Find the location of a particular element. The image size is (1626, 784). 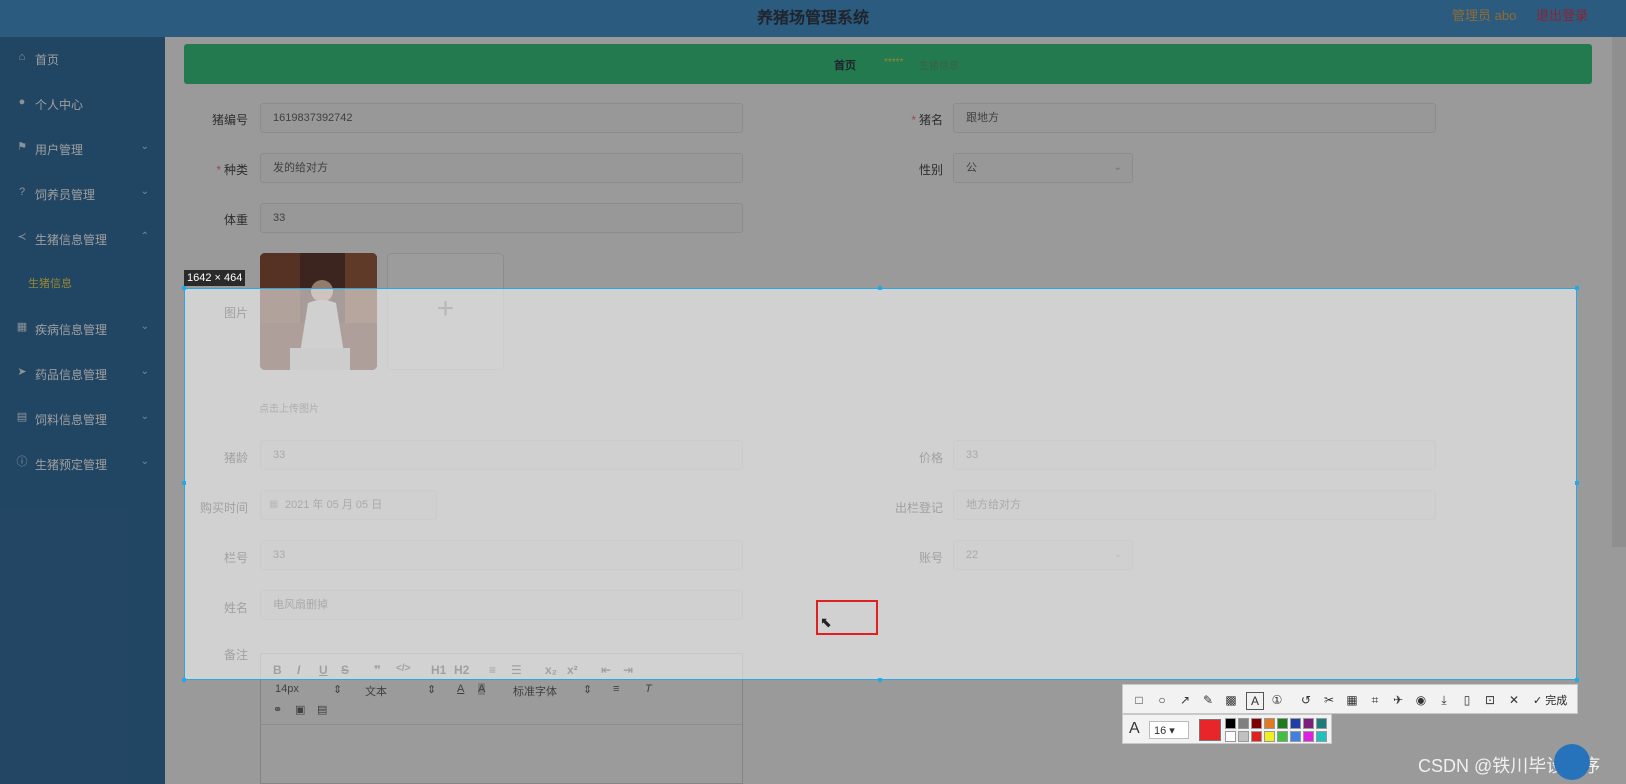

category-label-text: 种类 is located at coordinates (235, 170).